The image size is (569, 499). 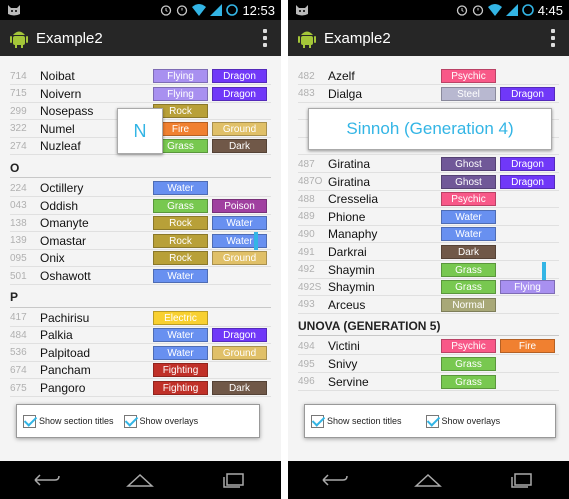 What do you see at coordinates (306, 234) in the screenshot?
I see `pokedex-number: 490` at bounding box center [306, 234].